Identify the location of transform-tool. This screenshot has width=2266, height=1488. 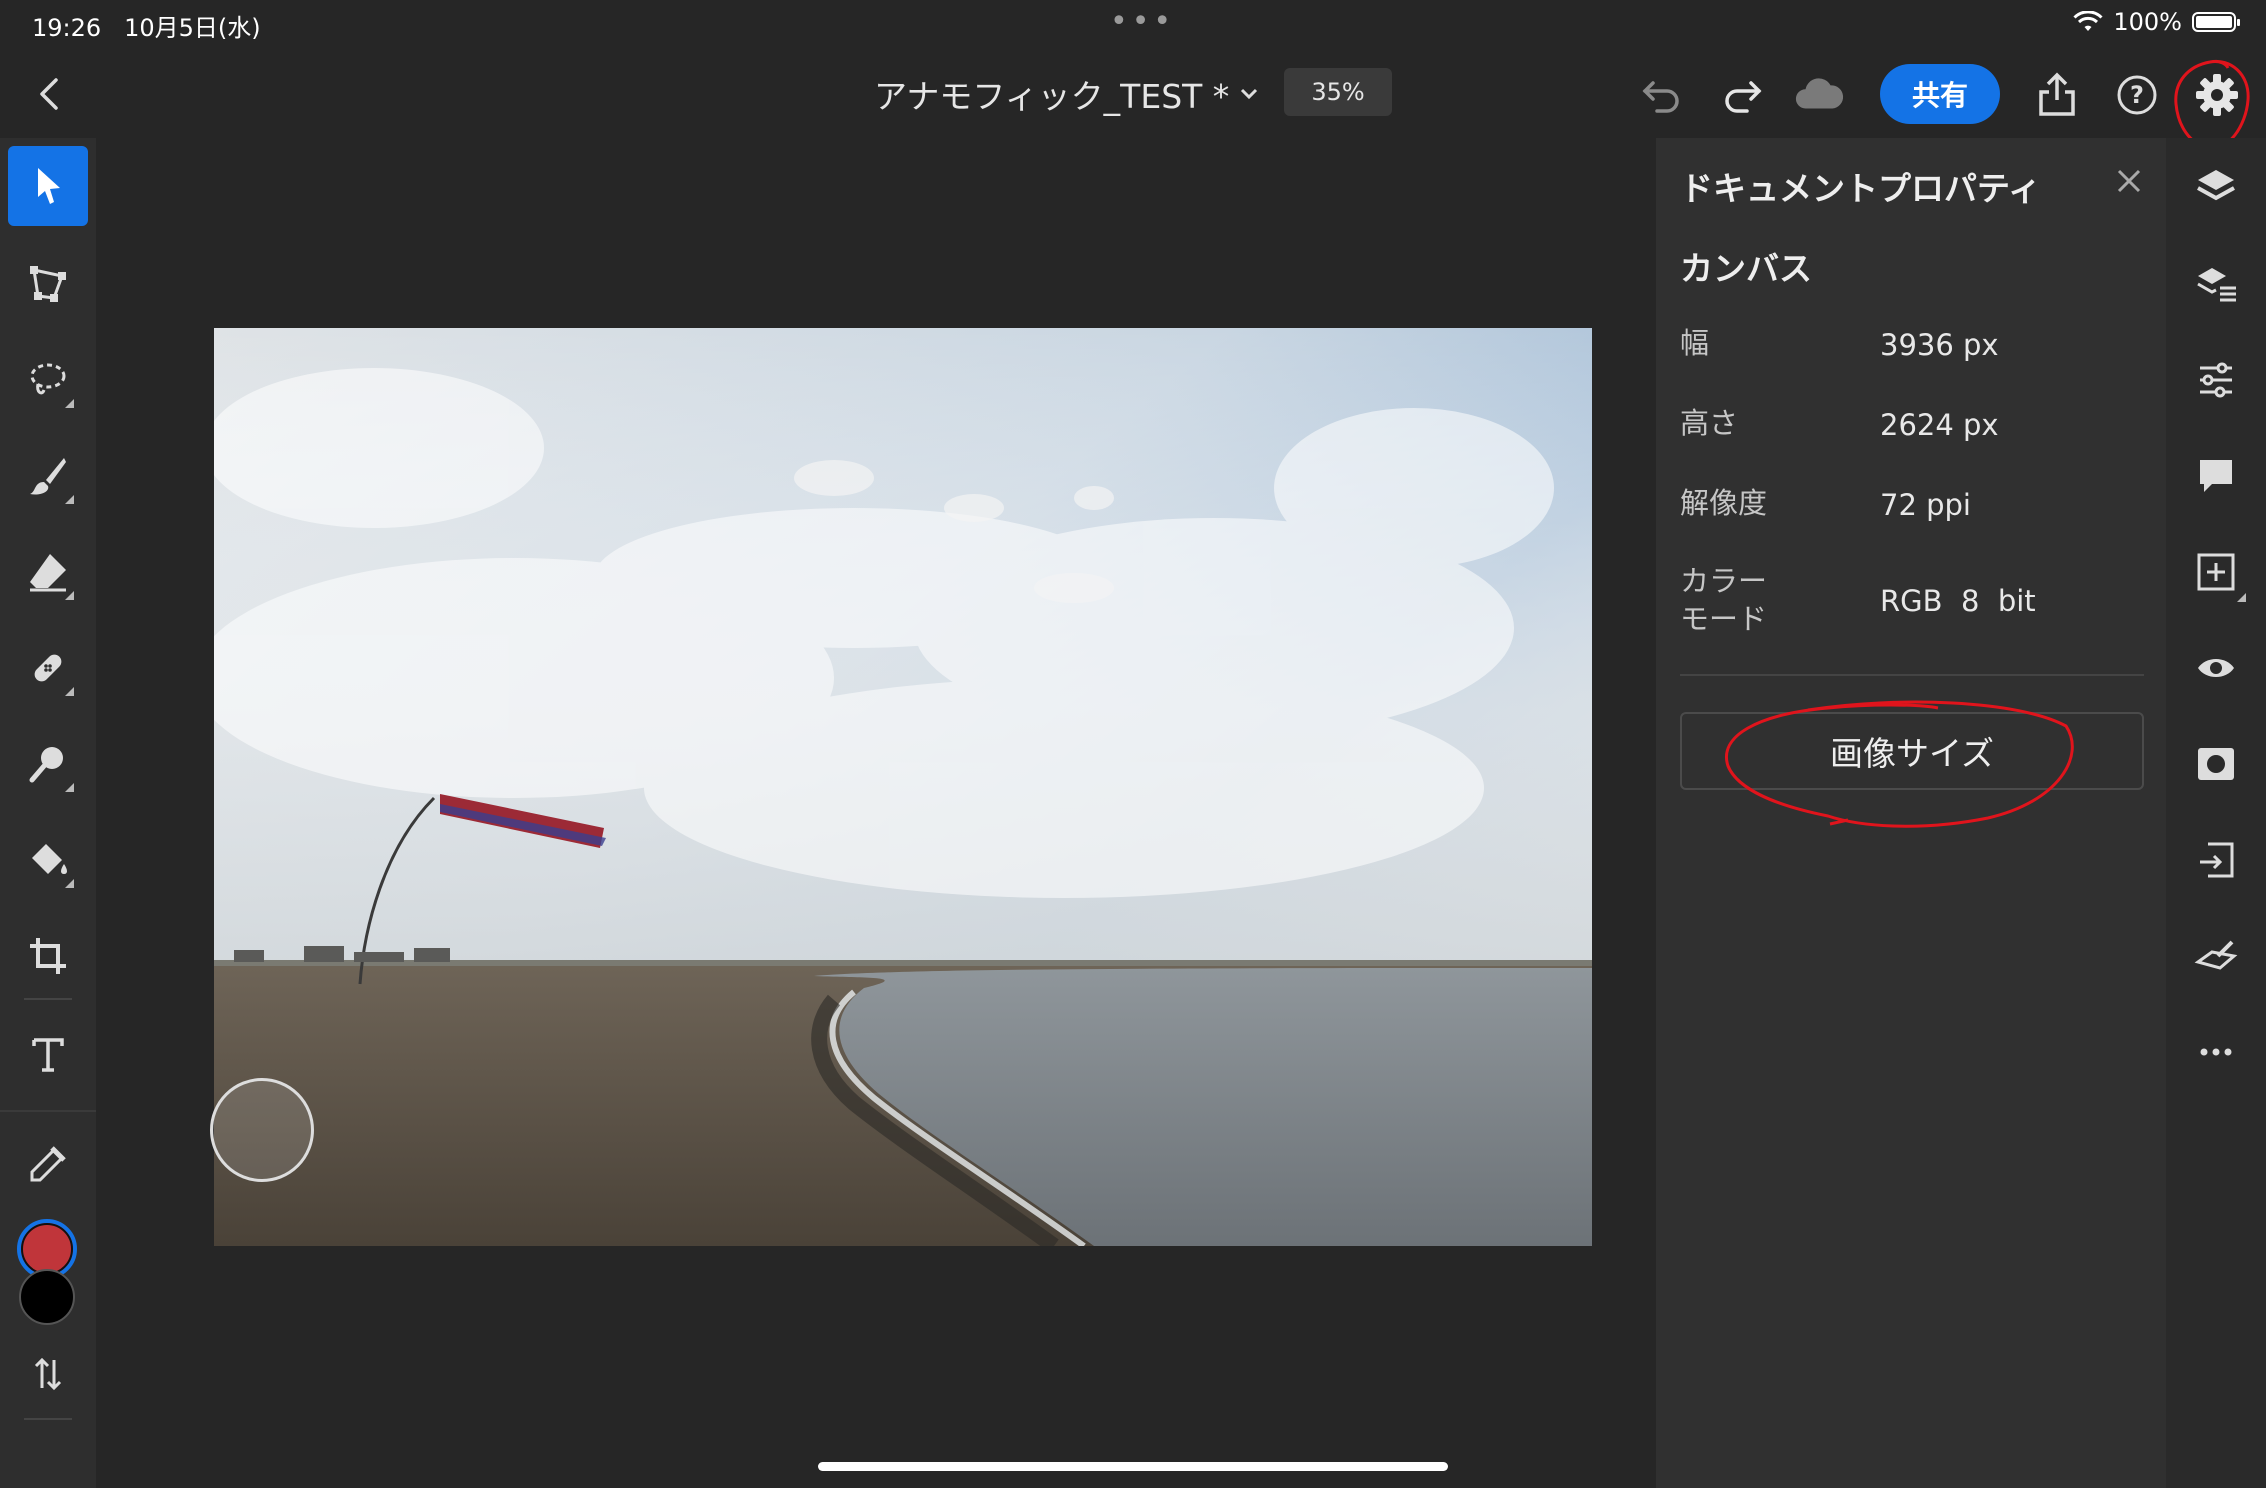
(48, 284).